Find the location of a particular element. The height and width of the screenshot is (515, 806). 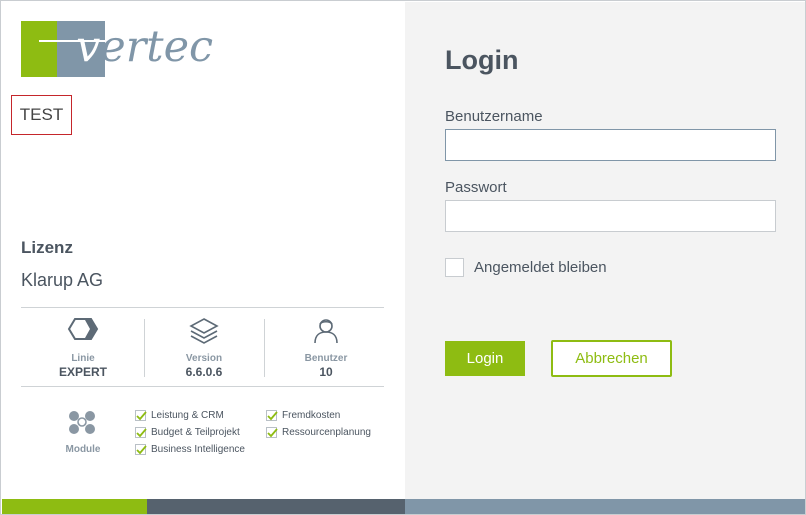

remember-checkbox is located at coordinates (454, 267).